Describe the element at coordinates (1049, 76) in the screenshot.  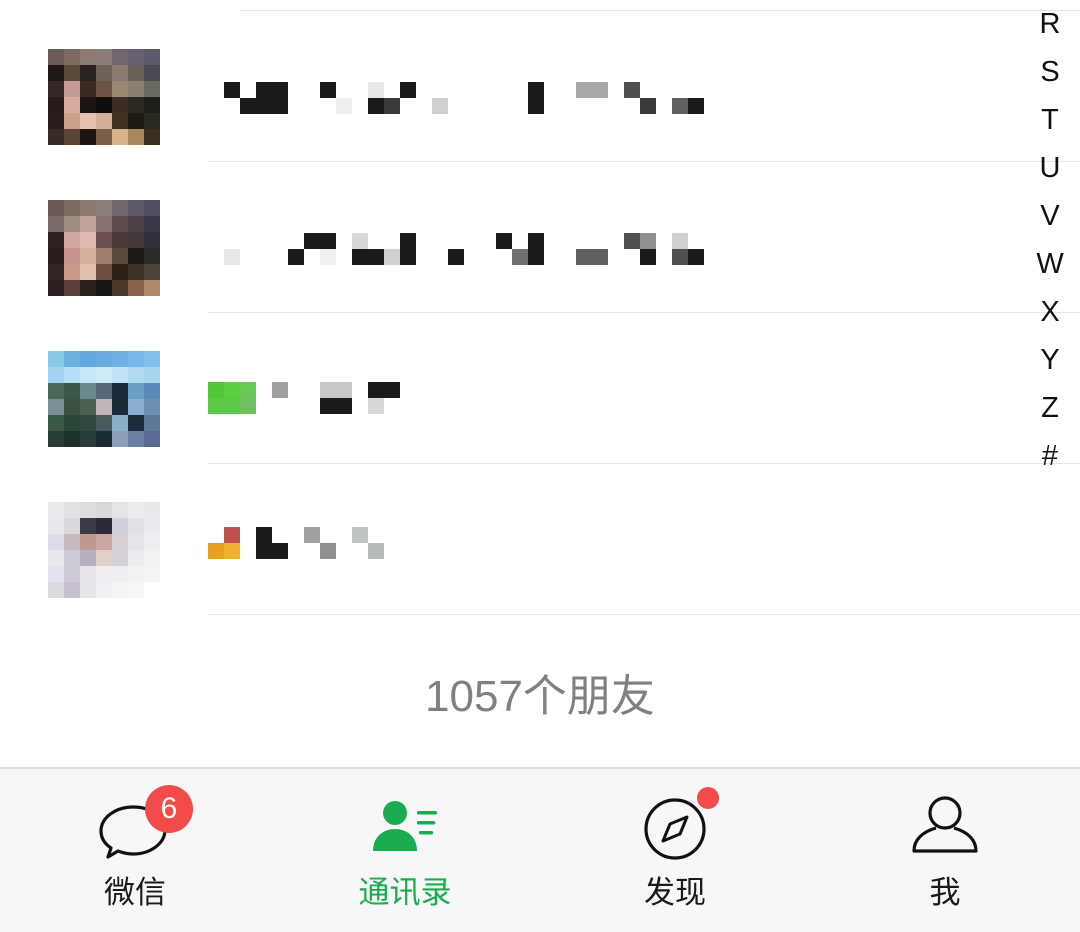
I see `index-letter-s: S` at that location.